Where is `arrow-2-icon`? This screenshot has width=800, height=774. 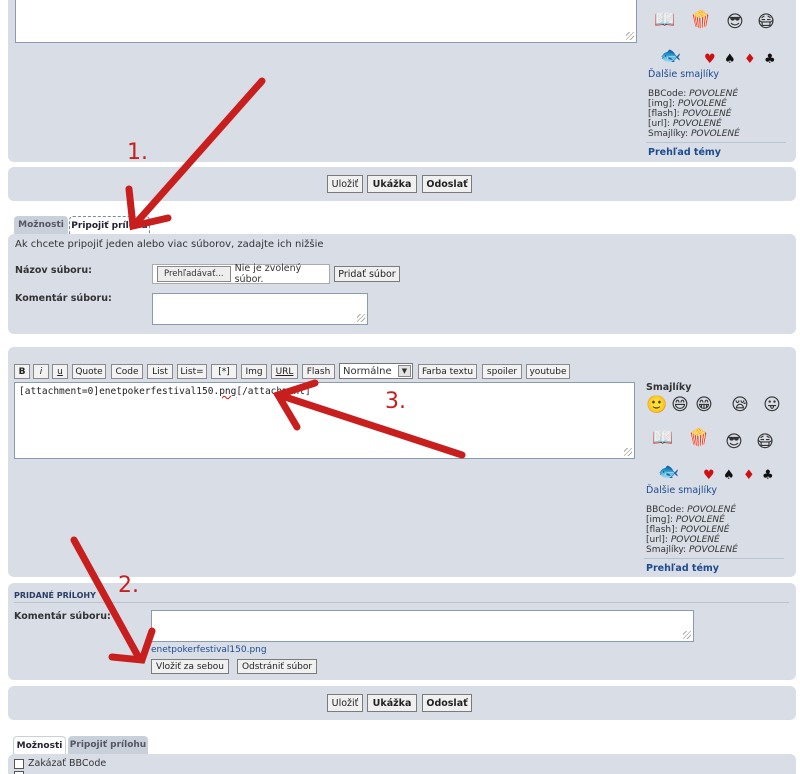
arrow-2-icon is located at coordinates (106, 599).